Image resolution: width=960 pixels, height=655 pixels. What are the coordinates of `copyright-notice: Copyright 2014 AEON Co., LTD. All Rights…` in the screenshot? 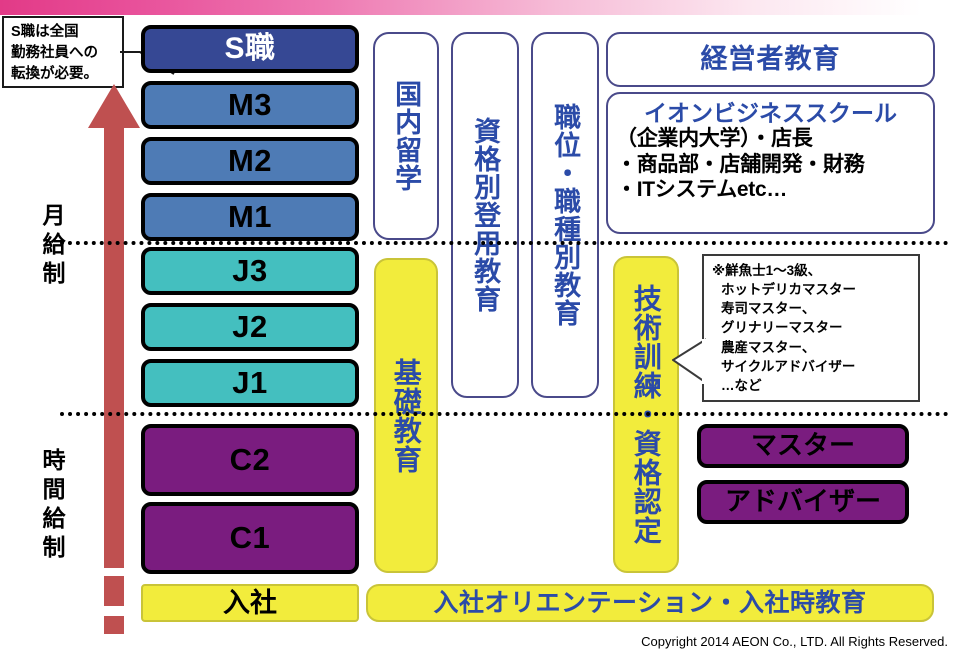 It's located at (794, 641).